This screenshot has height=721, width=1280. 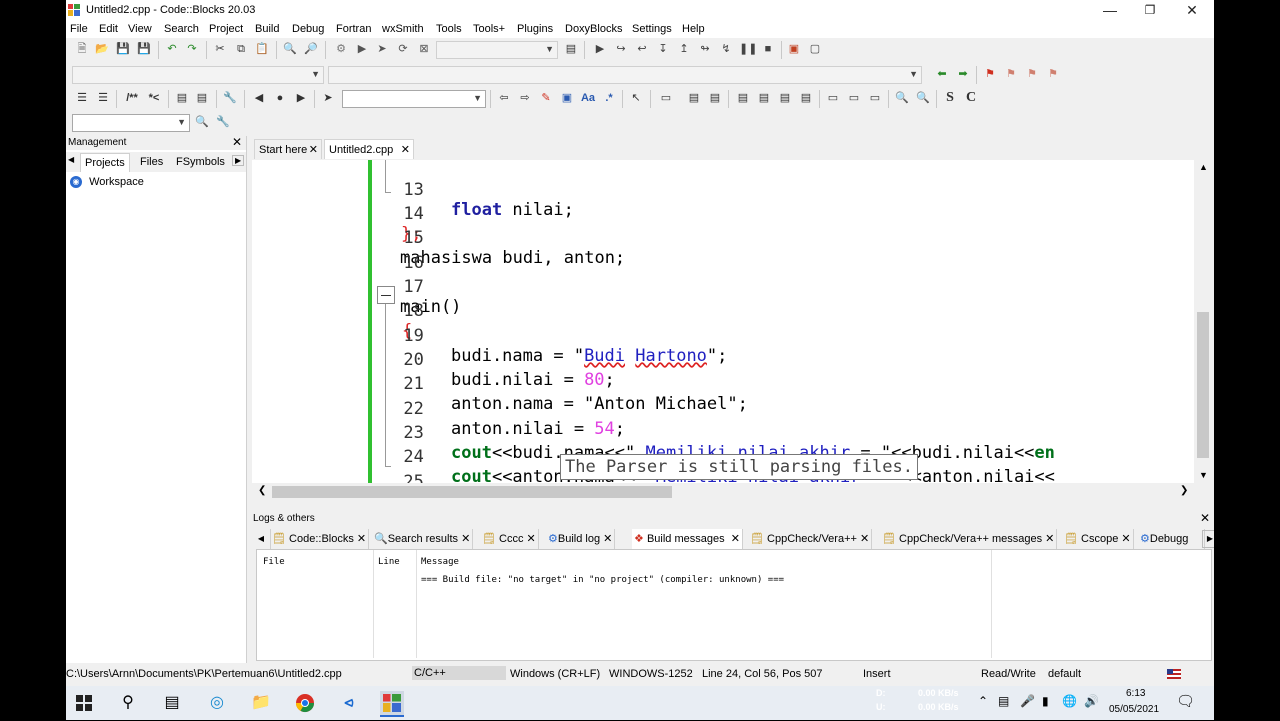 I want to click on layout-1-icon: ▤, so click(x=743, y=98).